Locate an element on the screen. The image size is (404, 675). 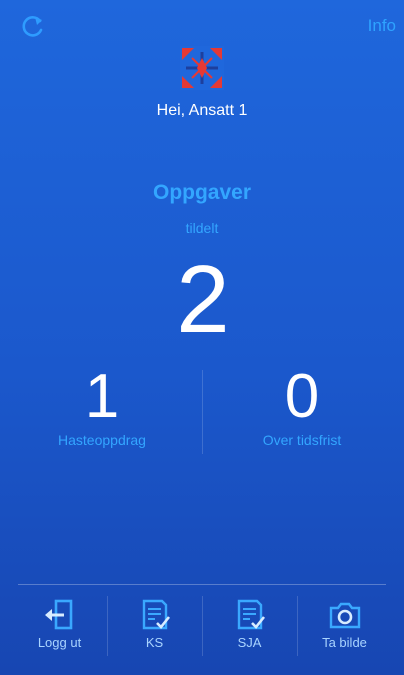
urgent-tasks-stat: 1 Hasteoppdrag is located at coordinates (102, 405).